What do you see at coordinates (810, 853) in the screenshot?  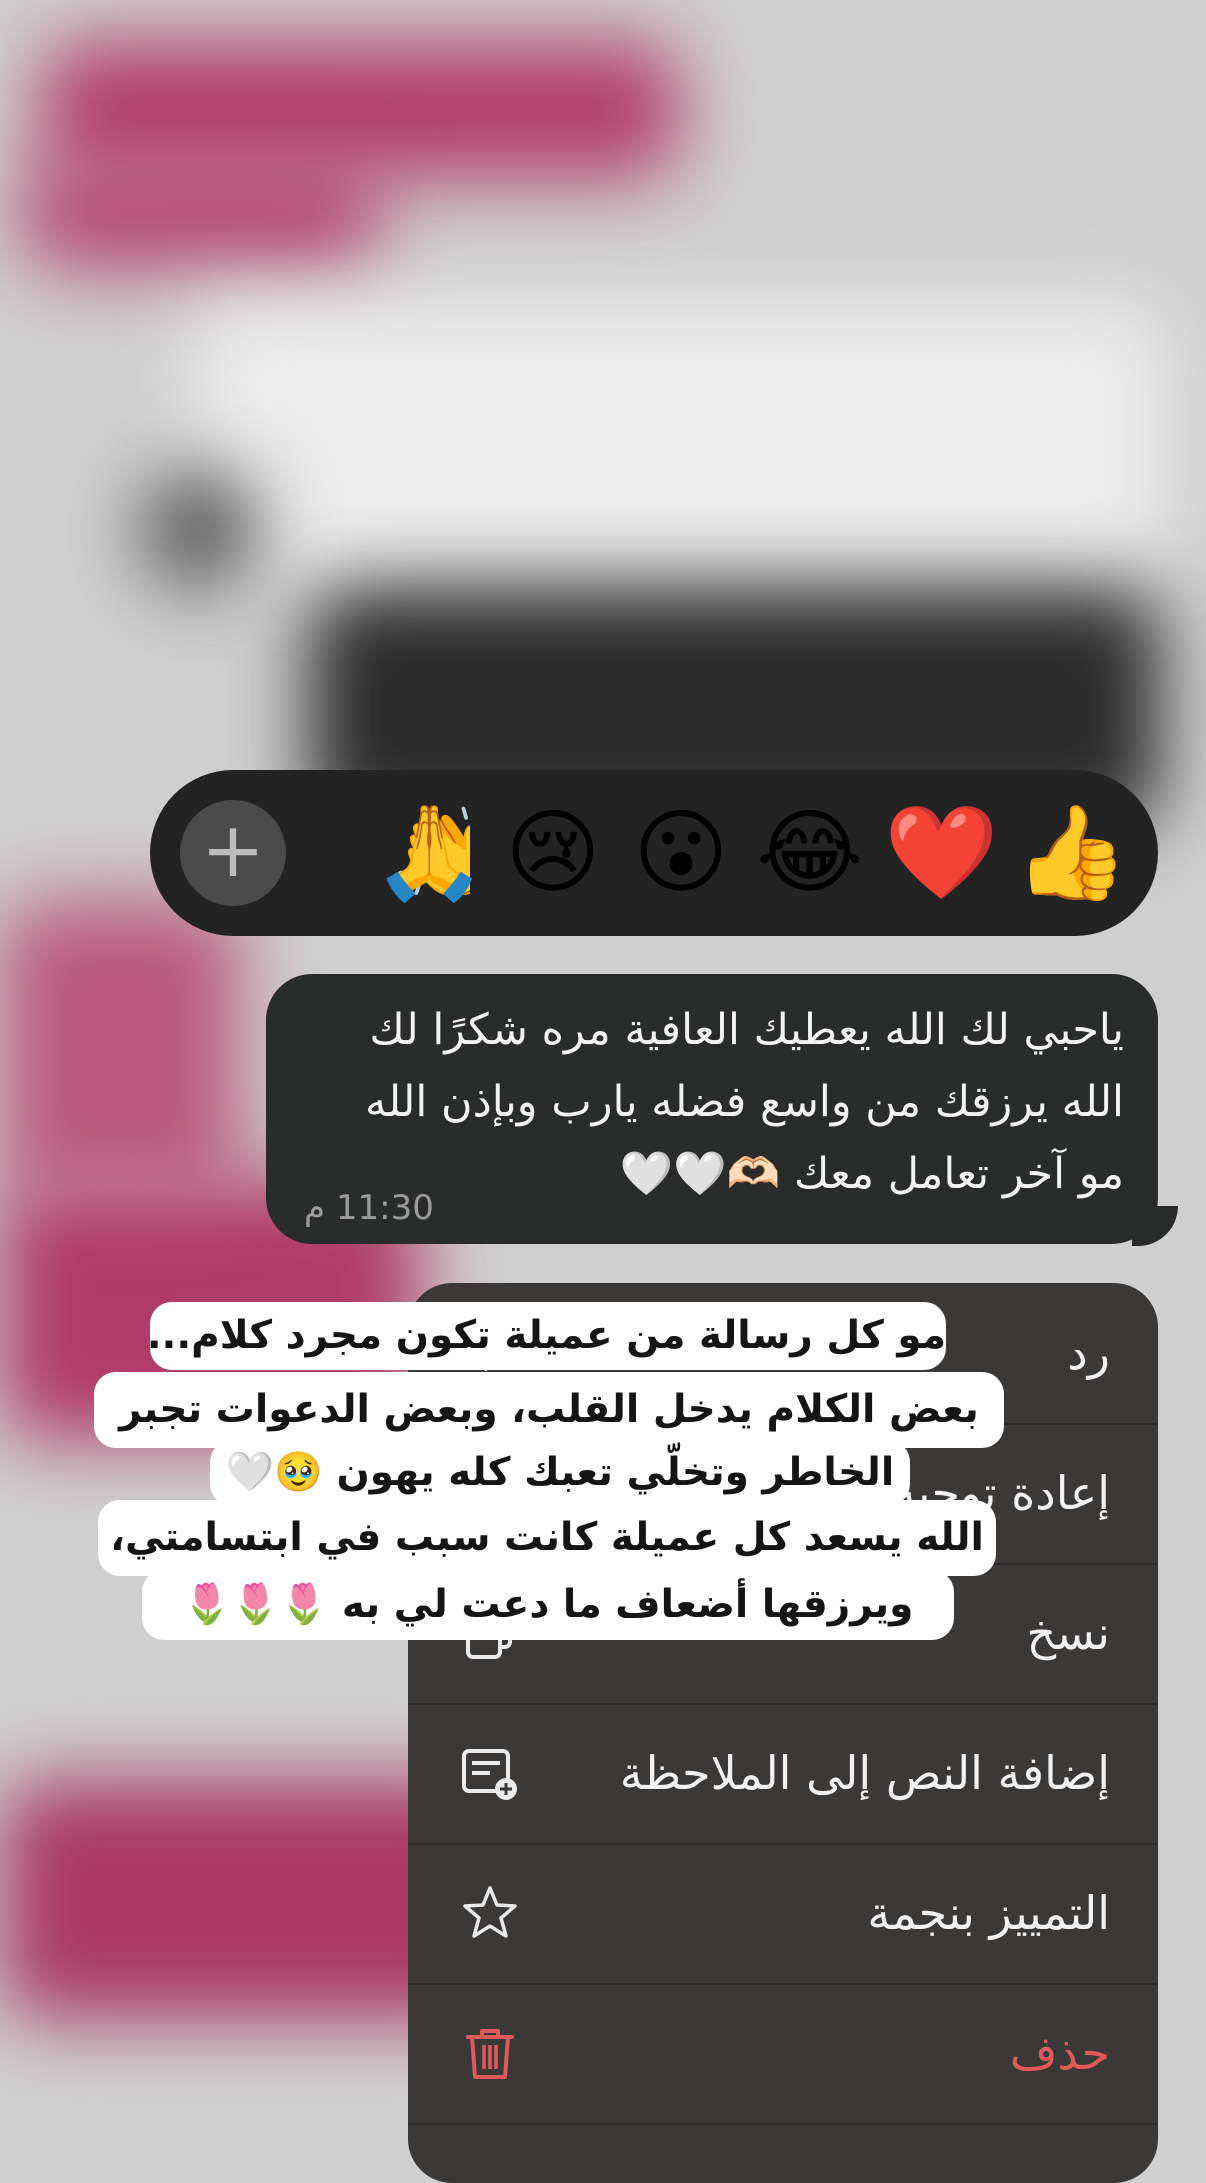 I see `reaction-laugh: 😂` at bounding box center [810, 853].